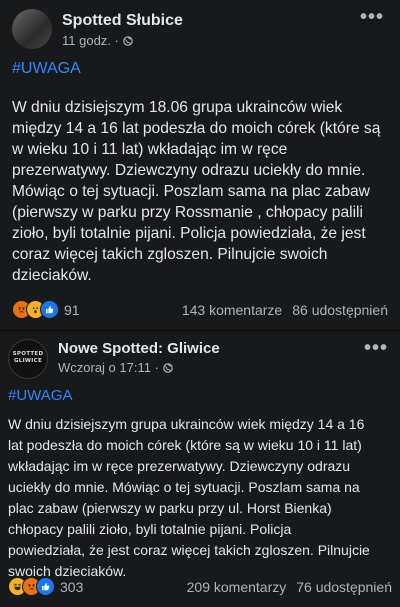  Describe the element at coordinates (52, 275) in the screenshot. I see `post-text-line: dzieciaków.` at that location.